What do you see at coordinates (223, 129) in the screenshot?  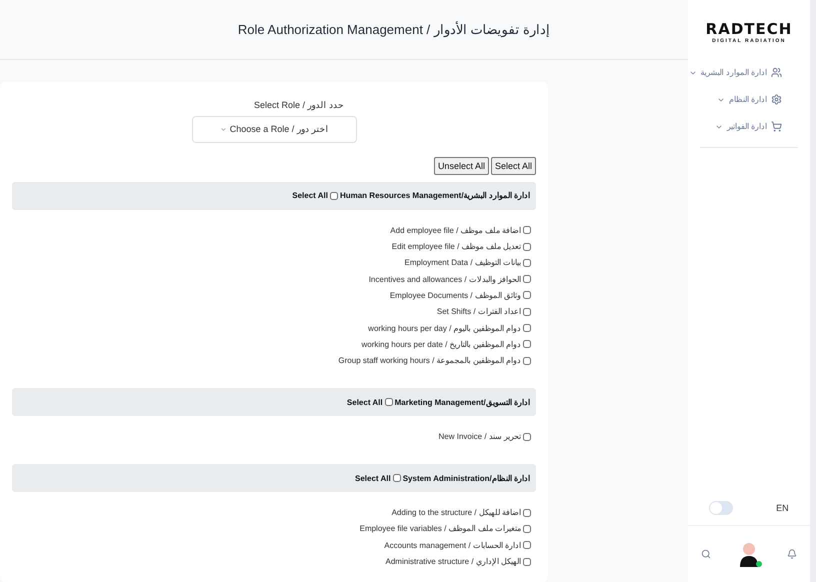 I see `chevron-down-icon` at bounding box center [223, 129].